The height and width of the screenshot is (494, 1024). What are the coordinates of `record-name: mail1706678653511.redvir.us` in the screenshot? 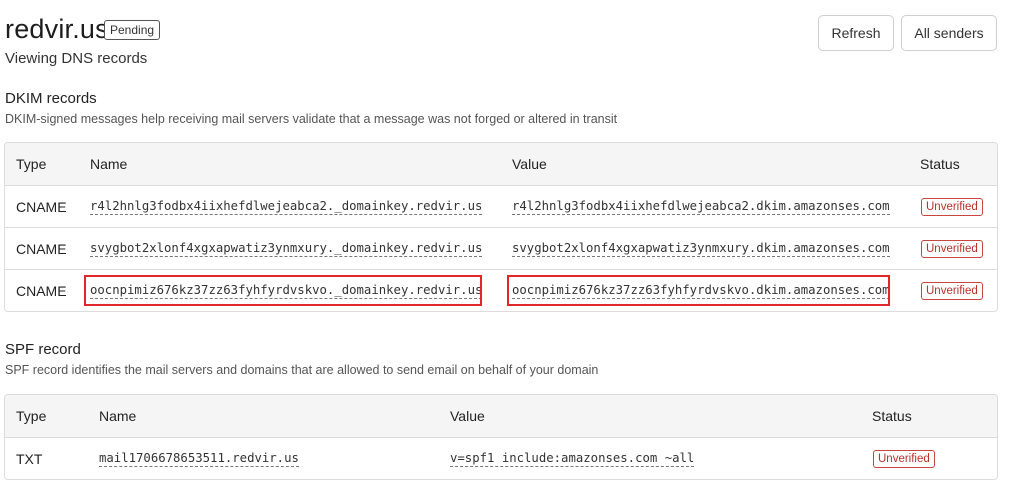 It's located at (199, 458).